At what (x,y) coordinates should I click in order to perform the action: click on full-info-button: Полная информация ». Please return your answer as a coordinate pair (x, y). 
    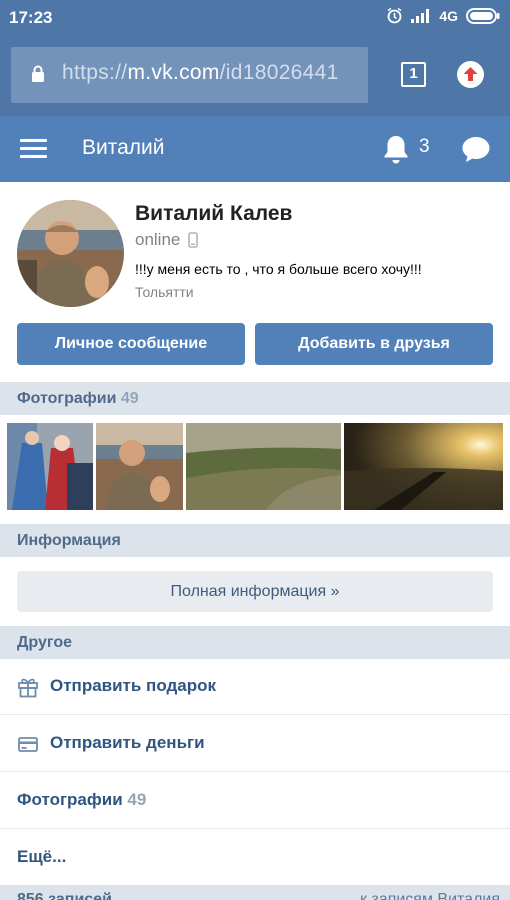
    Looking at the image, I should click on (255, 591).